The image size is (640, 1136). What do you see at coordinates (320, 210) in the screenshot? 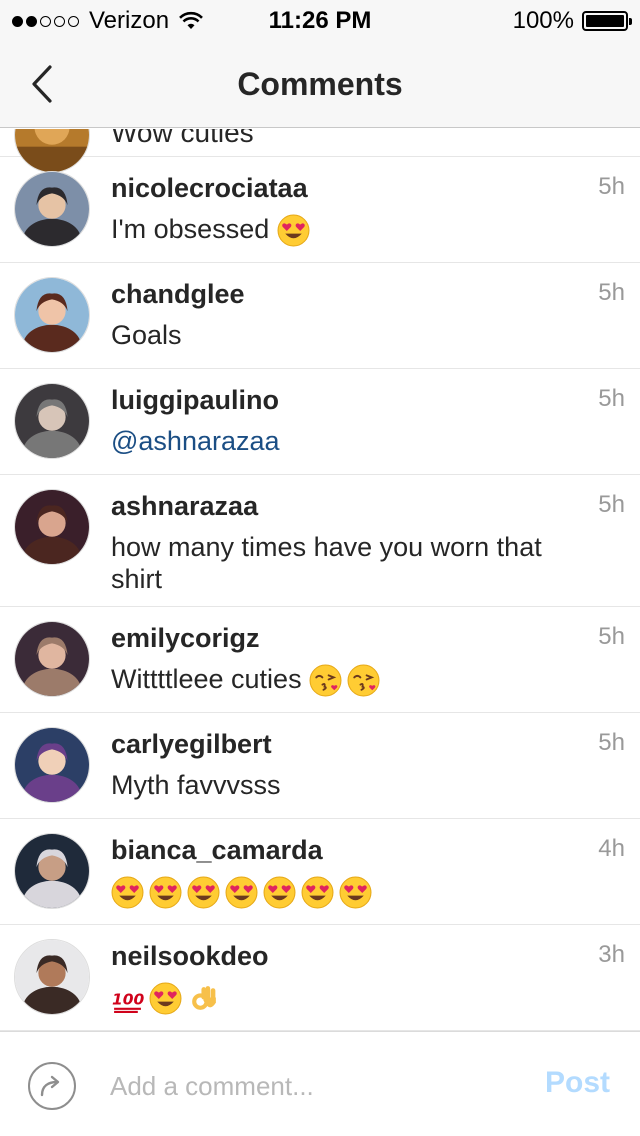
I see `comment-row: nicolecrociataa 5h I'm obsessed` at bounding box center [320, 210].